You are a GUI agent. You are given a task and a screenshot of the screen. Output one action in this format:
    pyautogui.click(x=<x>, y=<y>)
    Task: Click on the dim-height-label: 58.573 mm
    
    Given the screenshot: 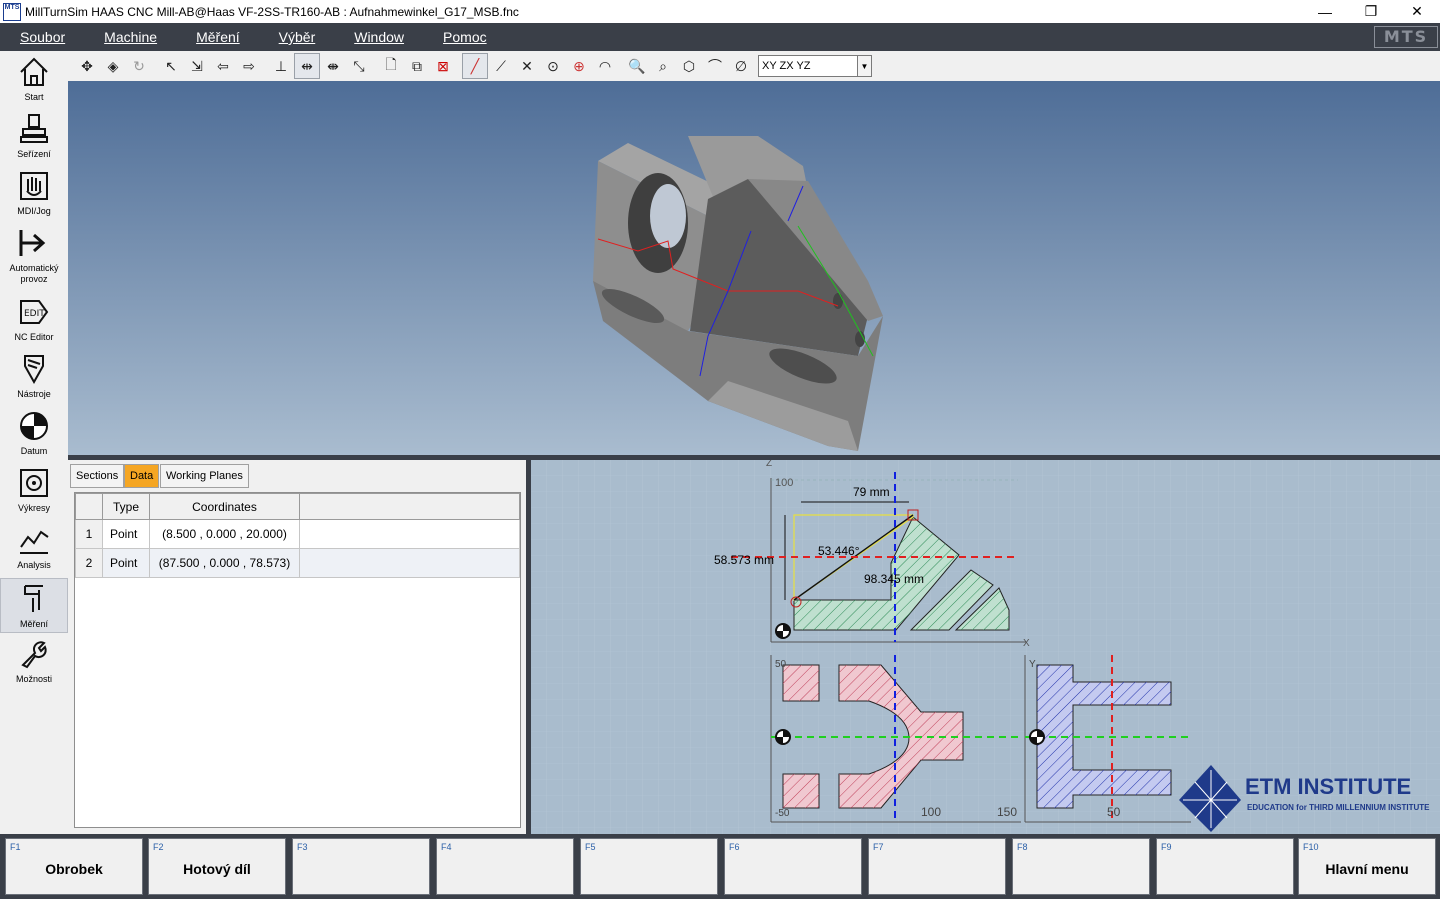 What is the action you would take?
    pyautogui.click(x=744, y=560)
    